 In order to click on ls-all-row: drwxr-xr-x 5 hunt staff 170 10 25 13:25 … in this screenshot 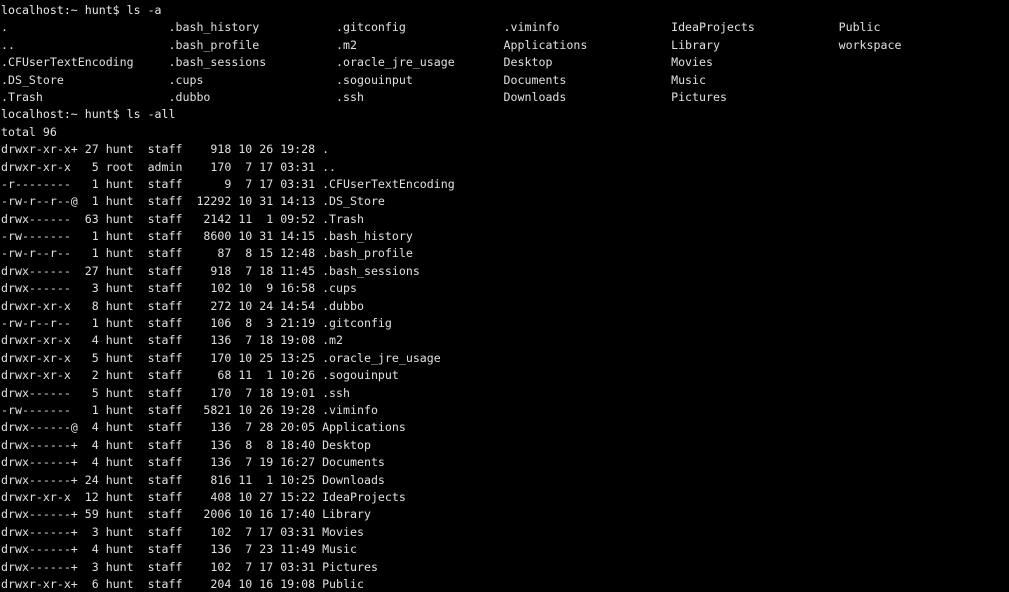, I will do `click(221, 357)`.